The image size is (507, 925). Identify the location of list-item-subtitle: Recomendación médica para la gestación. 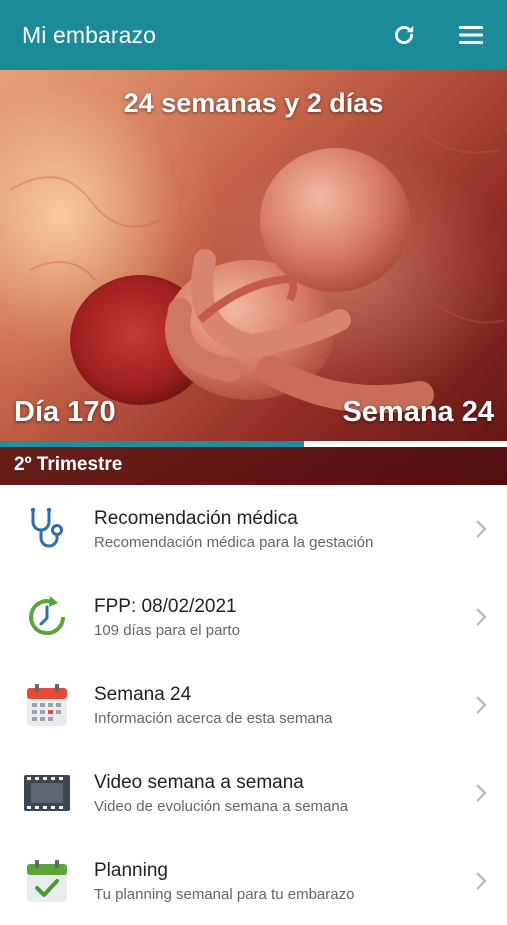
(234, 542).